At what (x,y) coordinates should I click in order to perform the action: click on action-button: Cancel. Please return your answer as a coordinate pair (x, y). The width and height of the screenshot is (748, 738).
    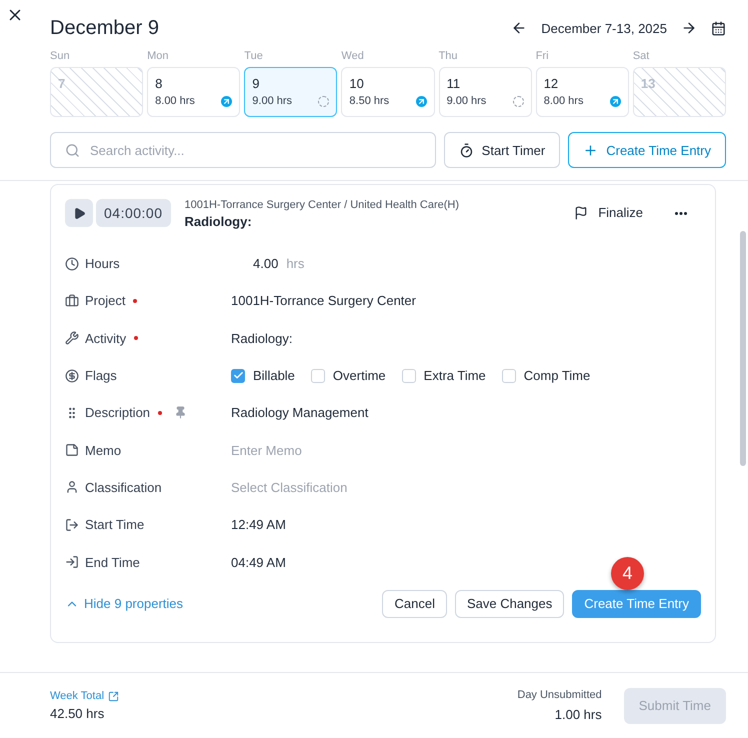
    Looking at the image, I should click on (414, 604).